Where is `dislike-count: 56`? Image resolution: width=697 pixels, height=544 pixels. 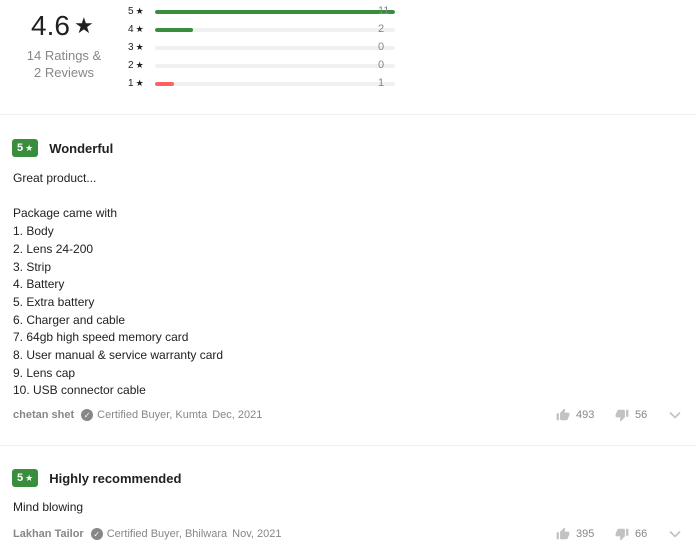
dislike-count: 56 is located at coordinates (641, 415).